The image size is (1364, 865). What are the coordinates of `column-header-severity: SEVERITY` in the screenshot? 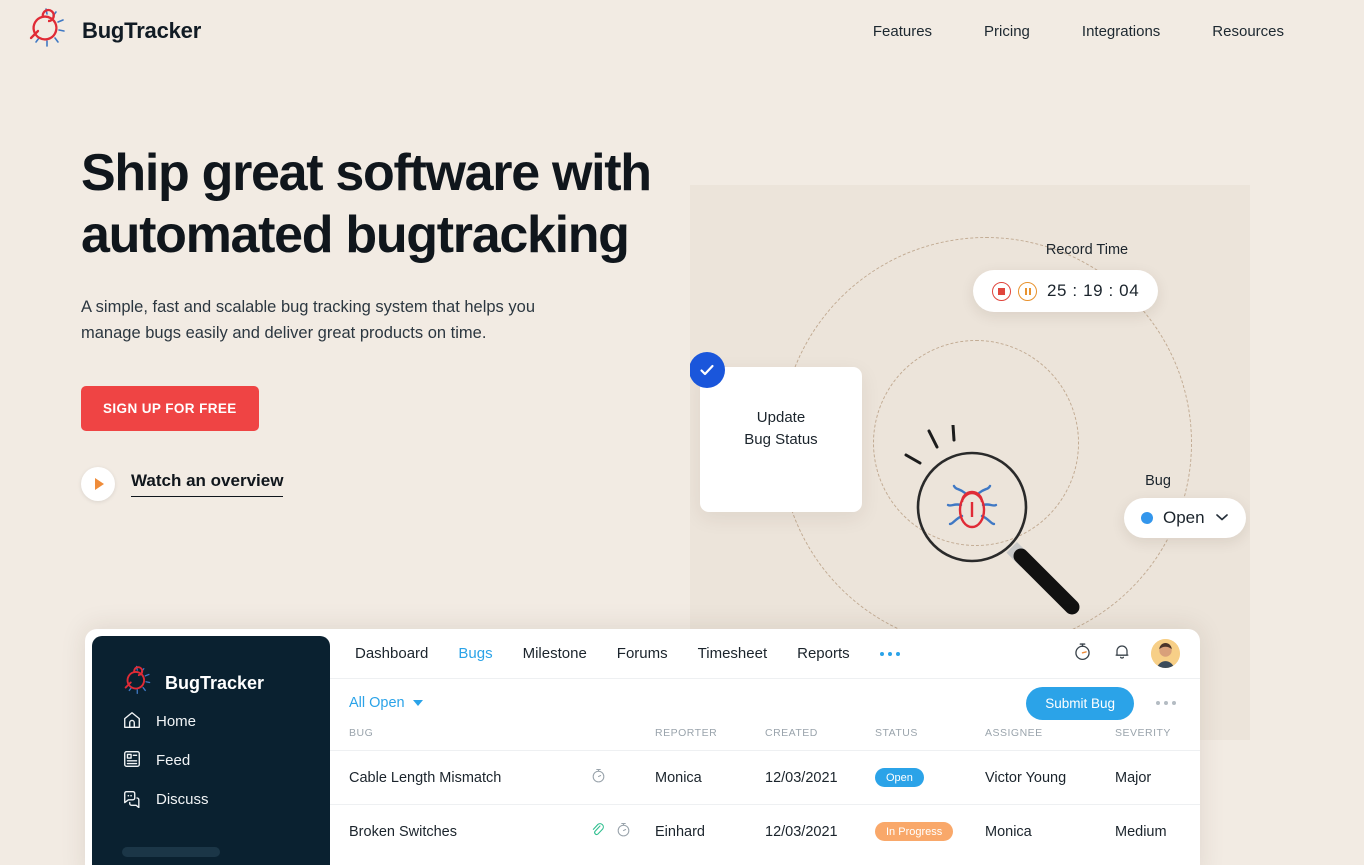 It's located at (1143, 733).